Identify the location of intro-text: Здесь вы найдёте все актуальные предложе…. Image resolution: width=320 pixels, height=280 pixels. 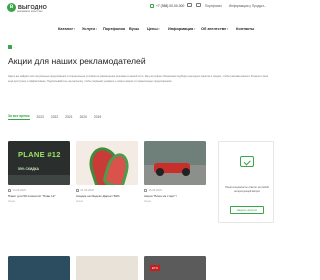
(138, 79).